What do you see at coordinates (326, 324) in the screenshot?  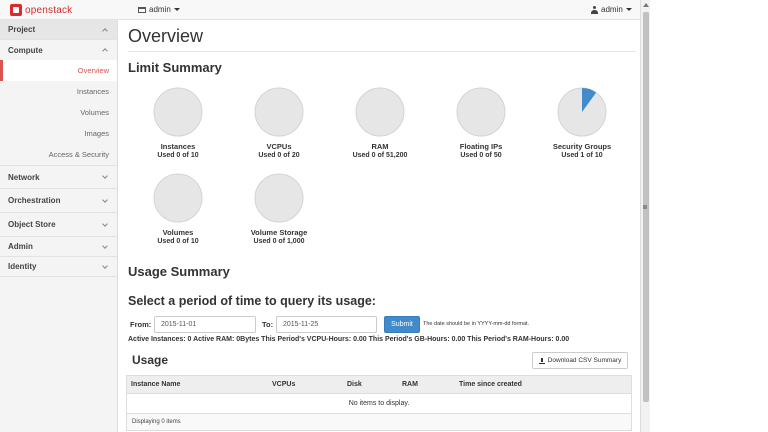 I see `to-date-input: 2015-11-25` at bounding box center [326, 324].